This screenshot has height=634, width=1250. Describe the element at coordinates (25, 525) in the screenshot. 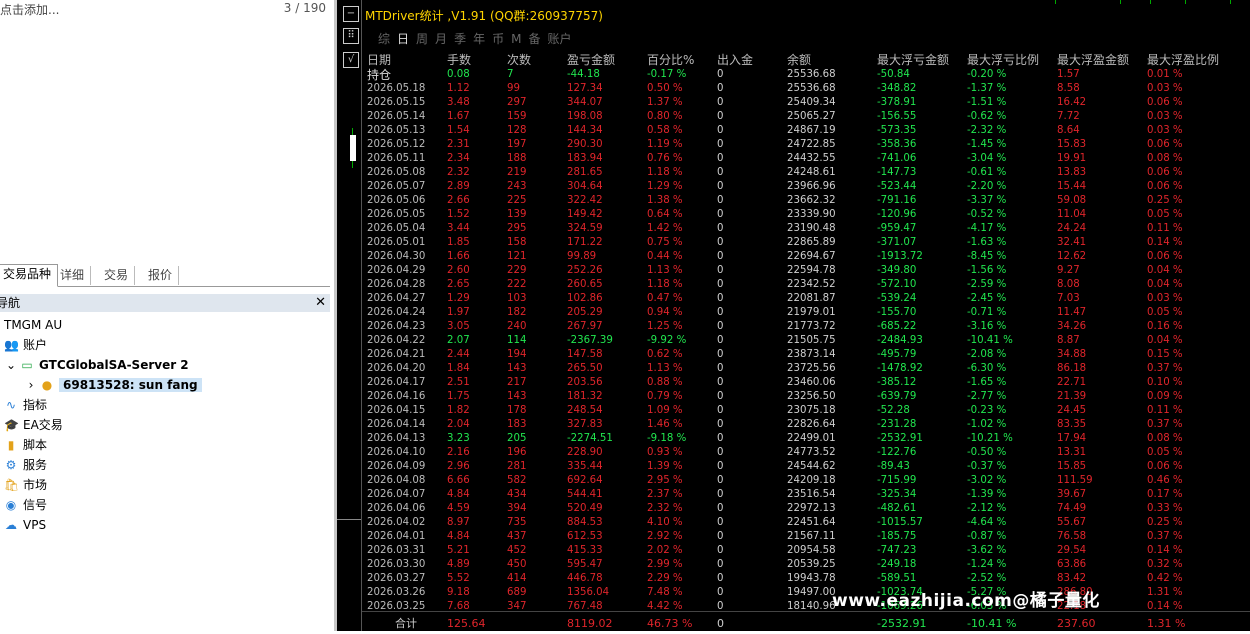

I see `tree-vps: ☁ VPS` at that location.